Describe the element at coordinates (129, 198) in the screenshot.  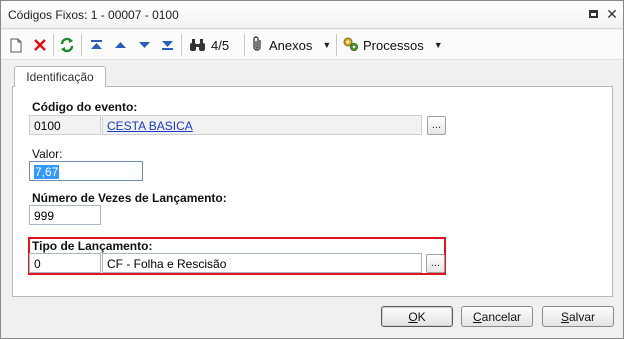
I see `numero-vezes-label: Número de Vezes de Lançamento:` at that location.